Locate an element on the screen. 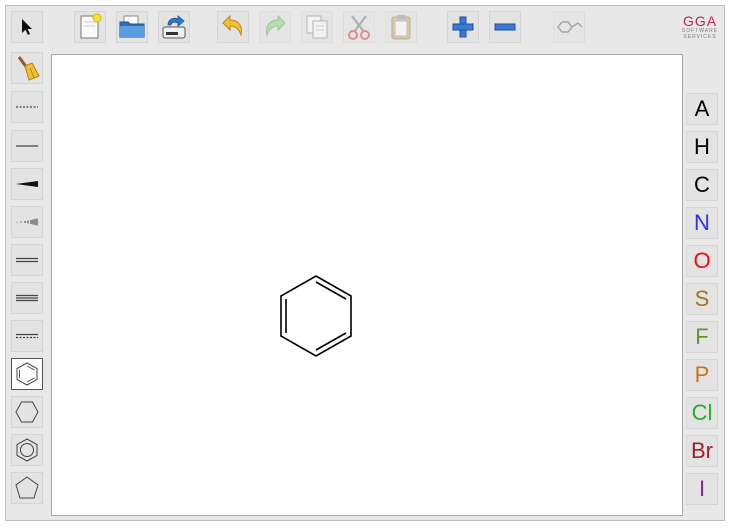  pointer-tool-button is located at coordinates (27, 27).